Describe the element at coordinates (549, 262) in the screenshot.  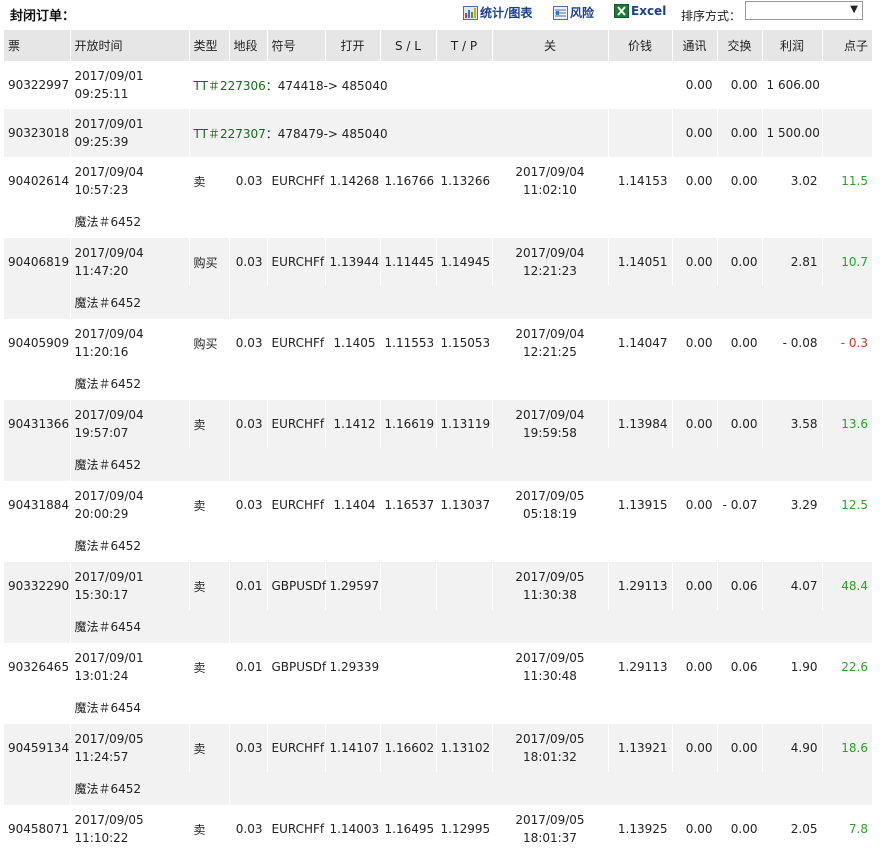
I see `close-time-cell: 2017/09/04 12:21:23` at that location.